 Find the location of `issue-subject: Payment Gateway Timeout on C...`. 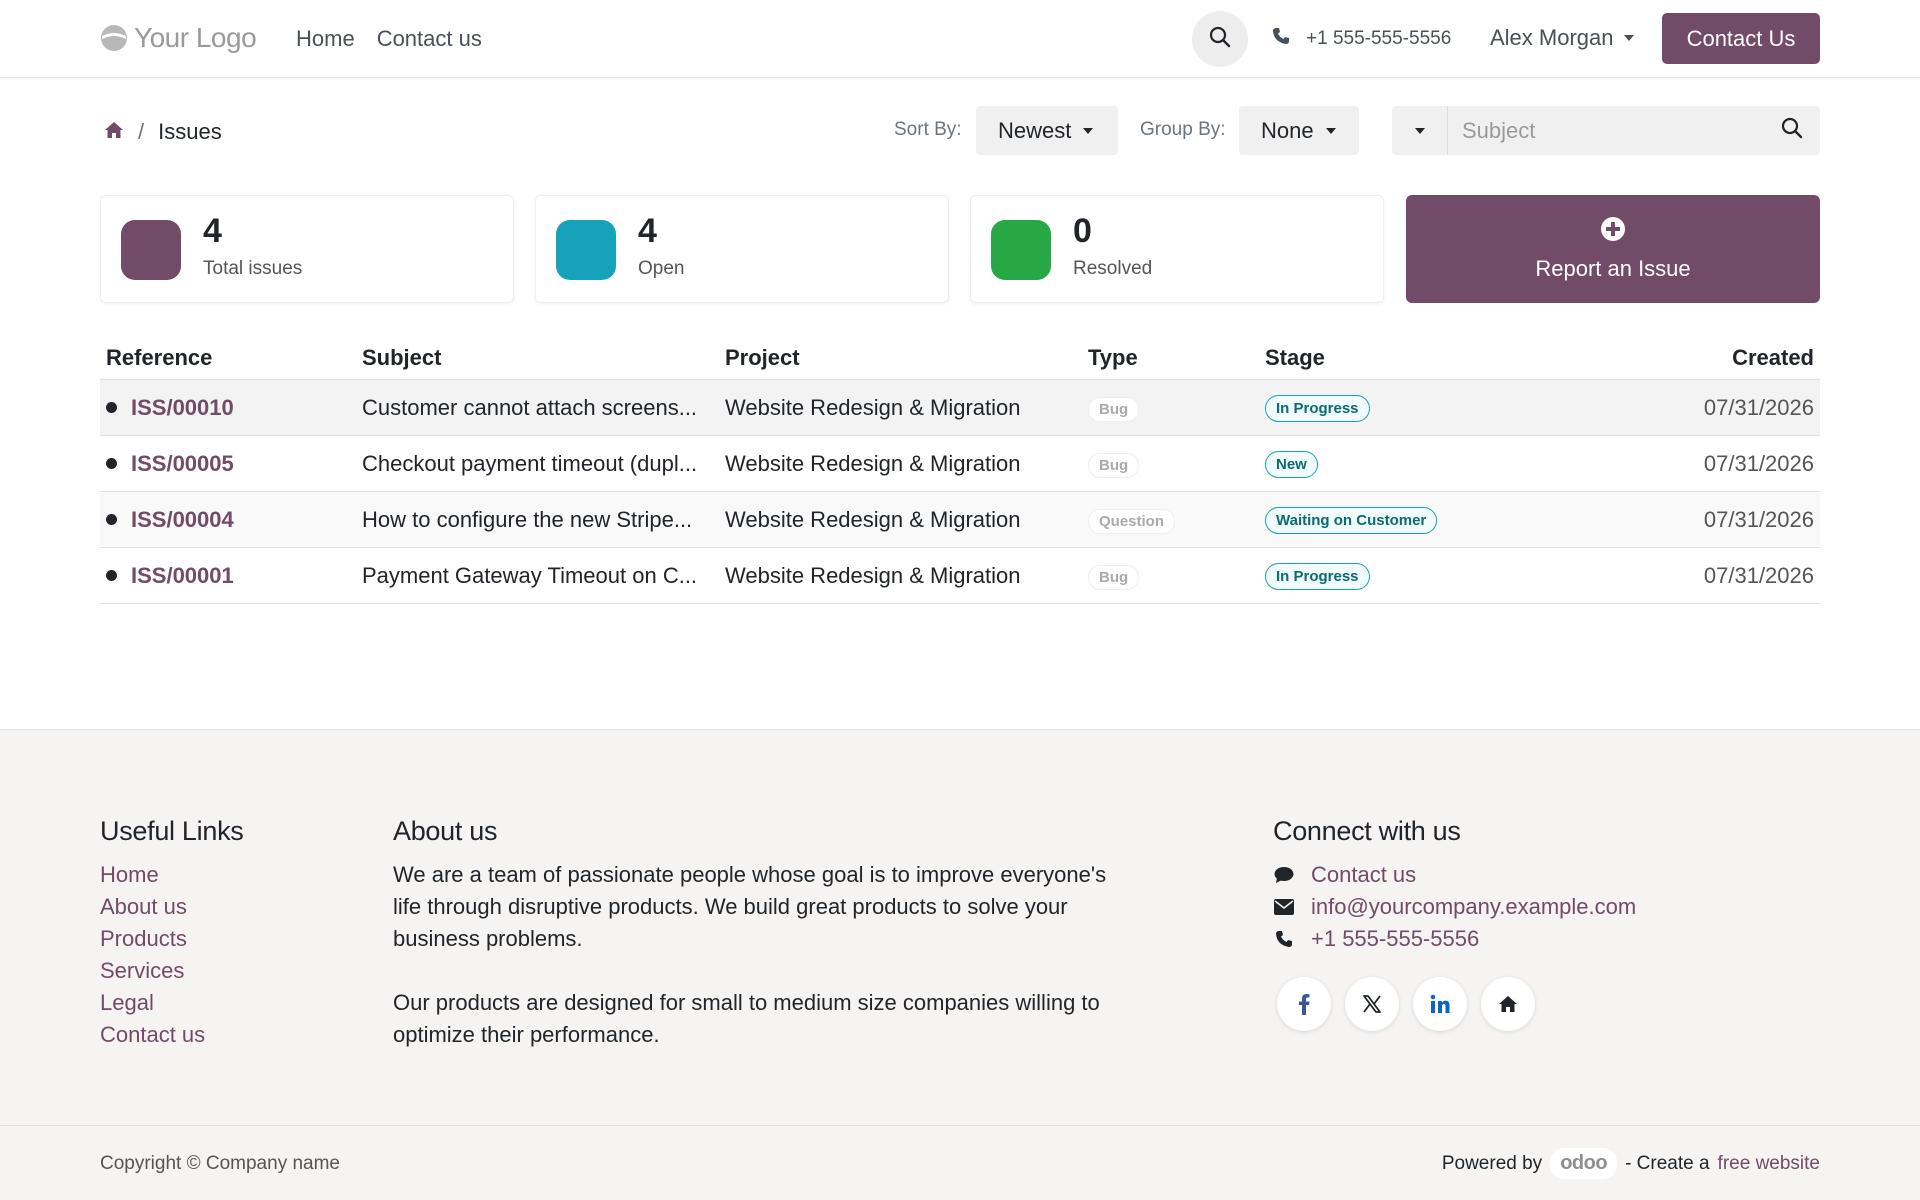

issue-subject: Payment Gateway Timeout on C... is located at coordinates (530, 575).